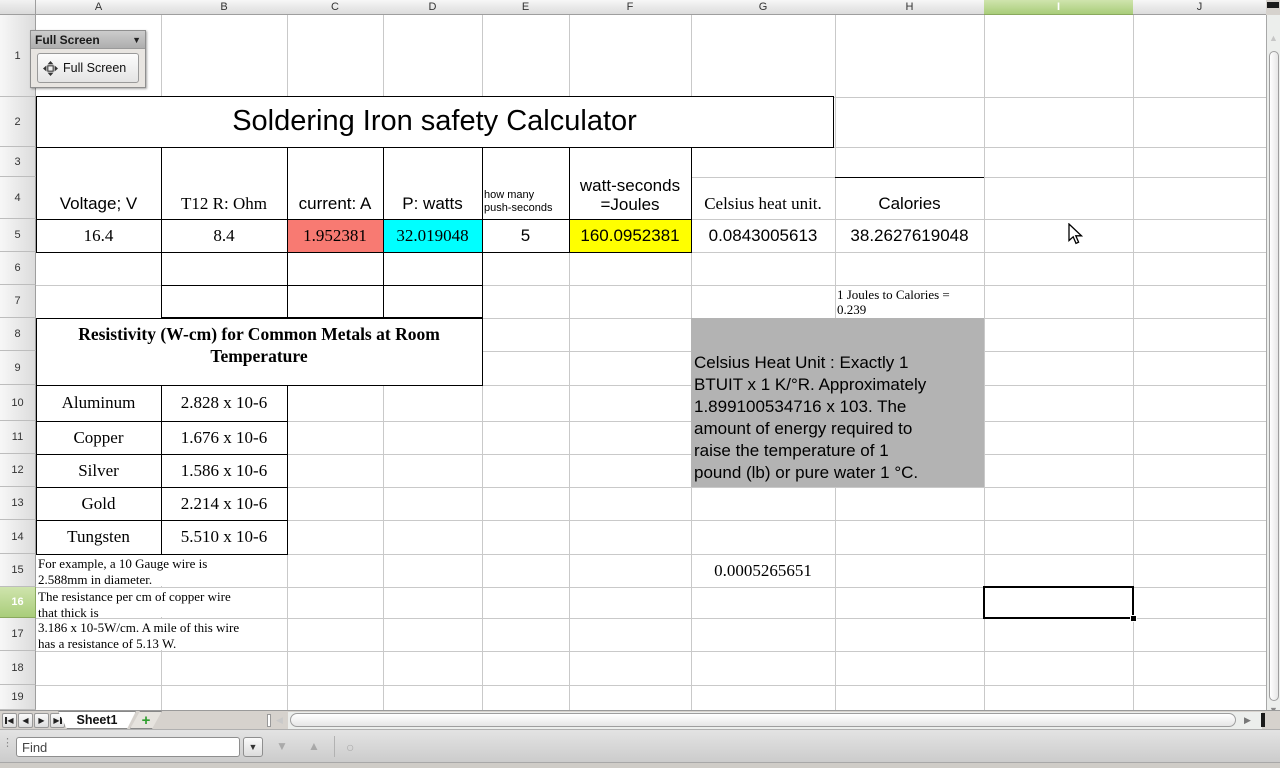  Describe the element at coordinates (98, 403) in the screenshot. I see `cell-metal-name: Aluminum` at that location.